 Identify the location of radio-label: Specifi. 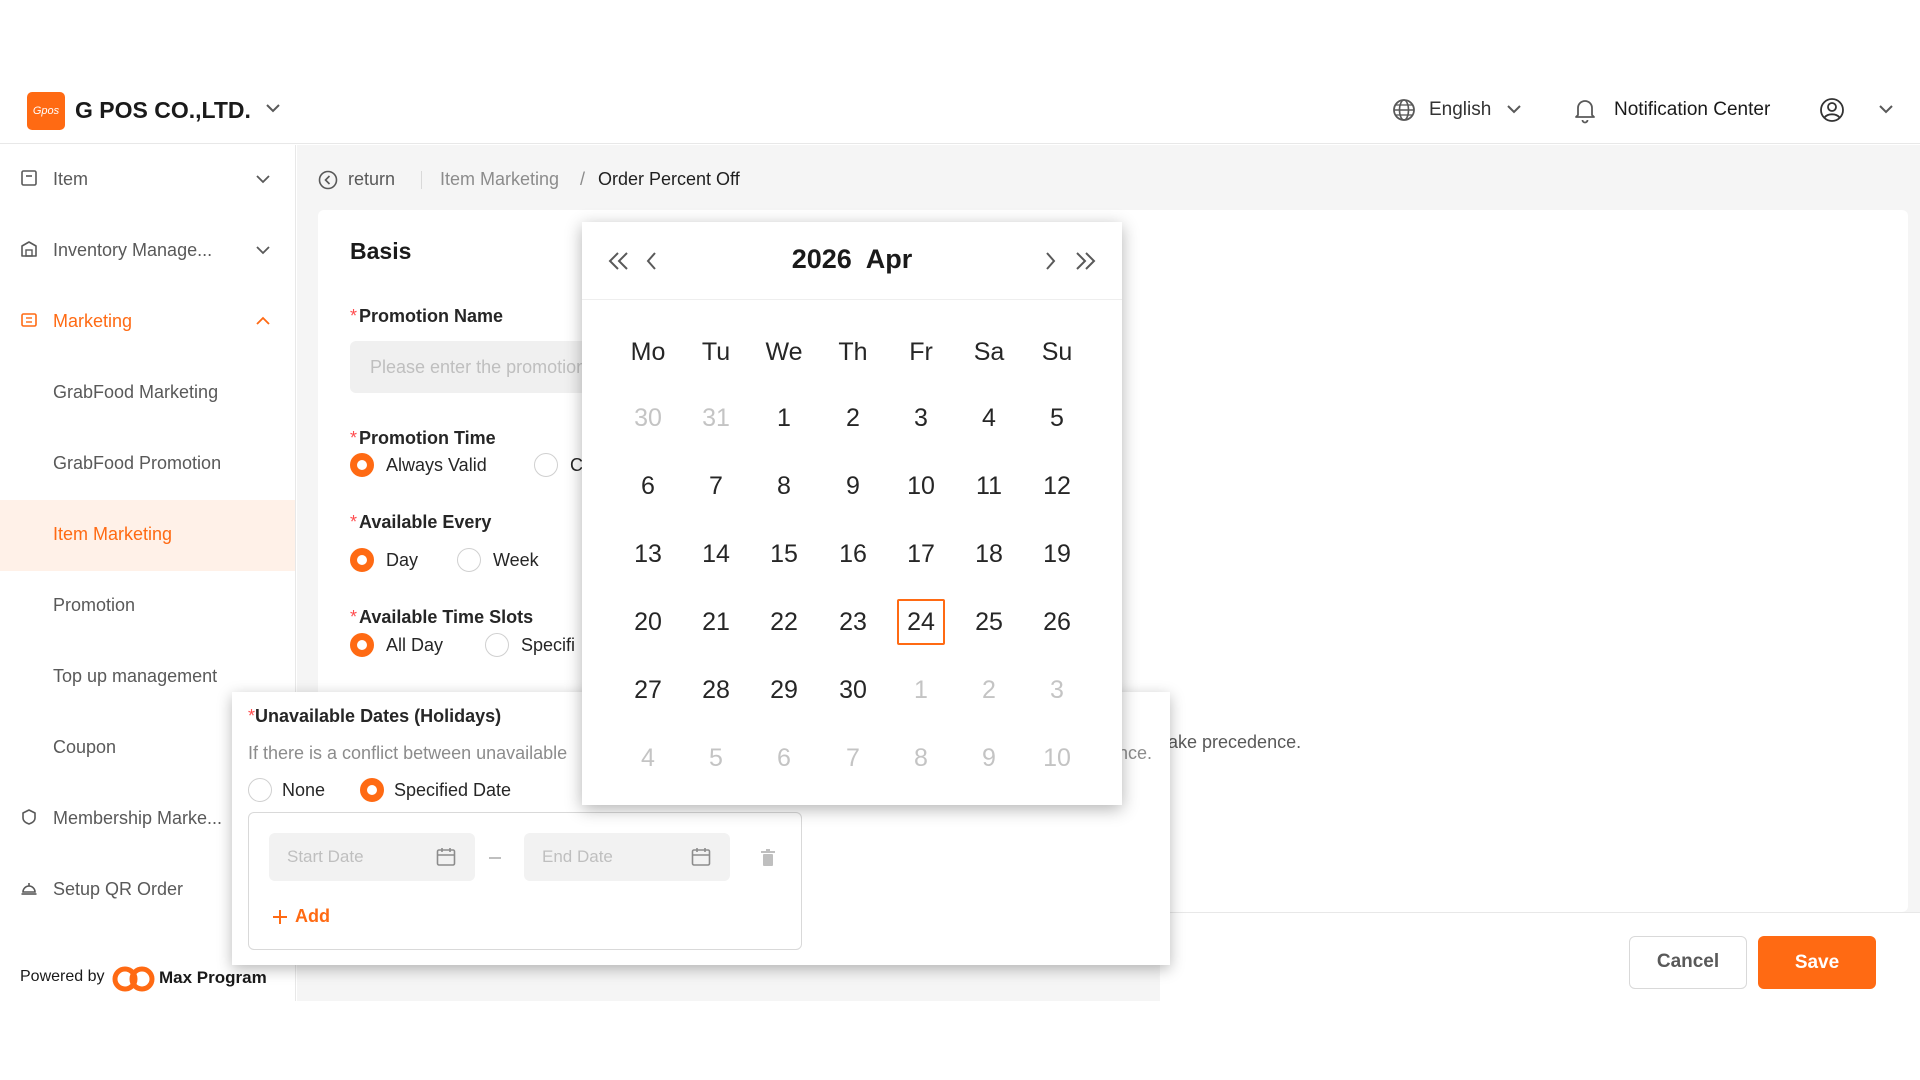
(548, 645).